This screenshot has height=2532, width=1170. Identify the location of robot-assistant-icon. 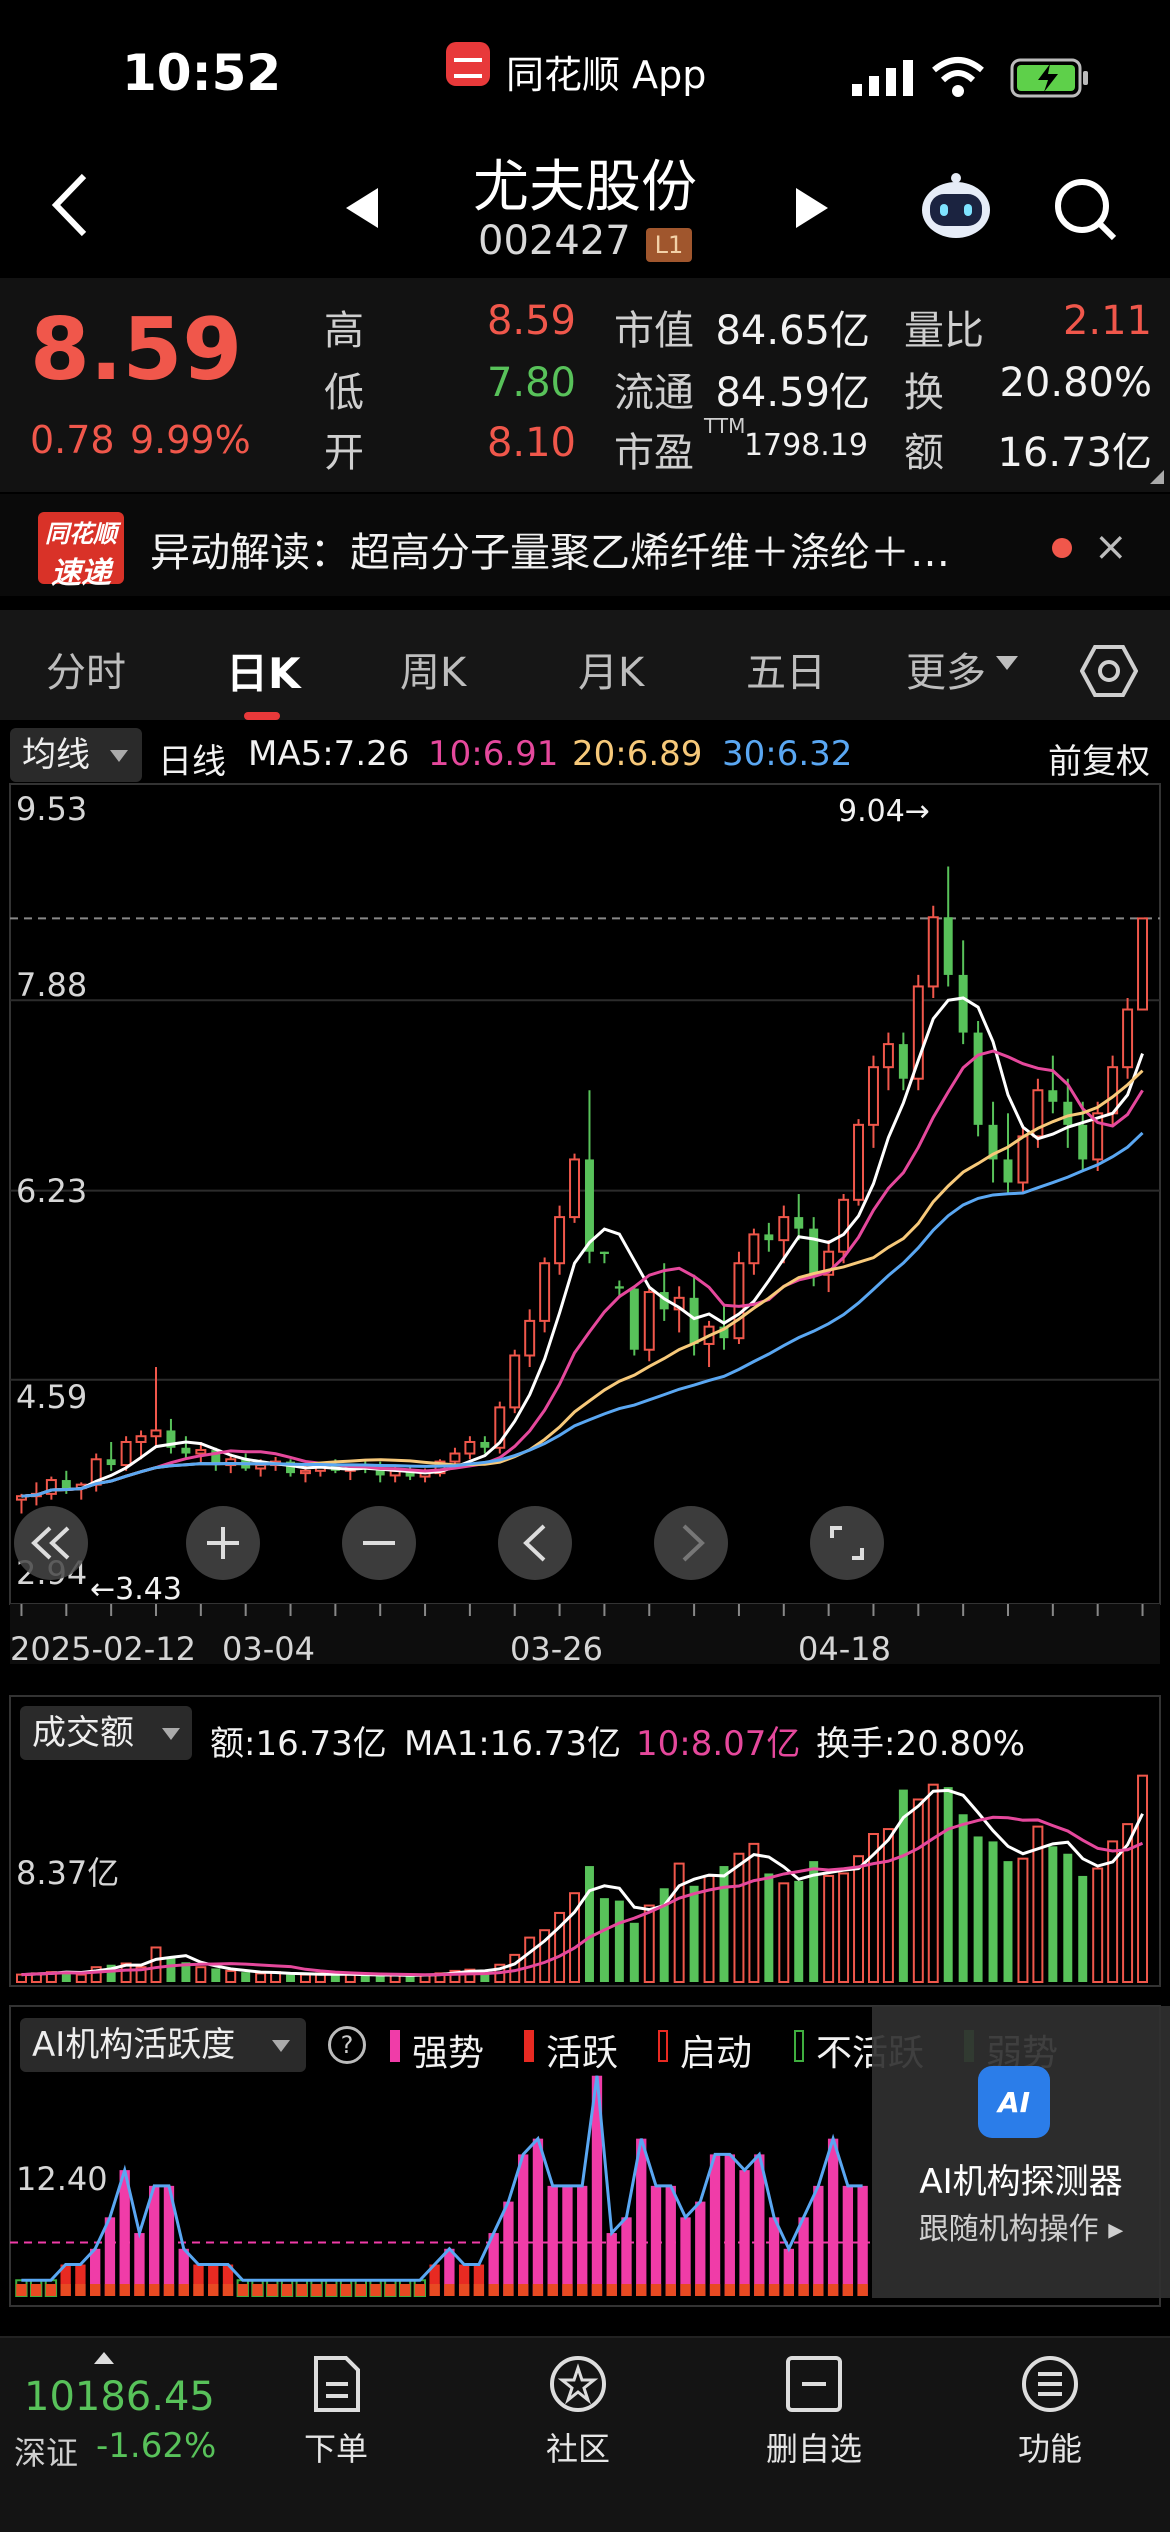
(956, 207).